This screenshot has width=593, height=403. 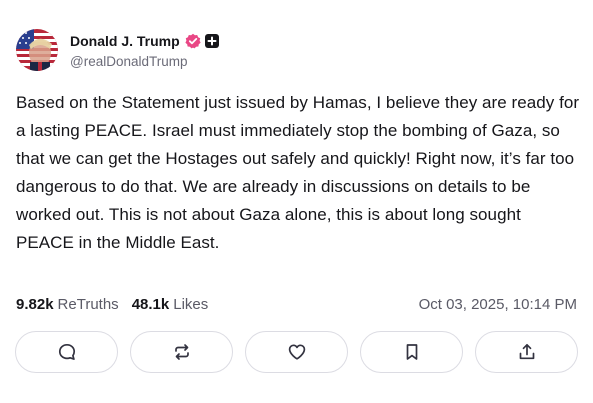 I want to click on display-name: Donald J. Trump, so click(x=125, y=41).